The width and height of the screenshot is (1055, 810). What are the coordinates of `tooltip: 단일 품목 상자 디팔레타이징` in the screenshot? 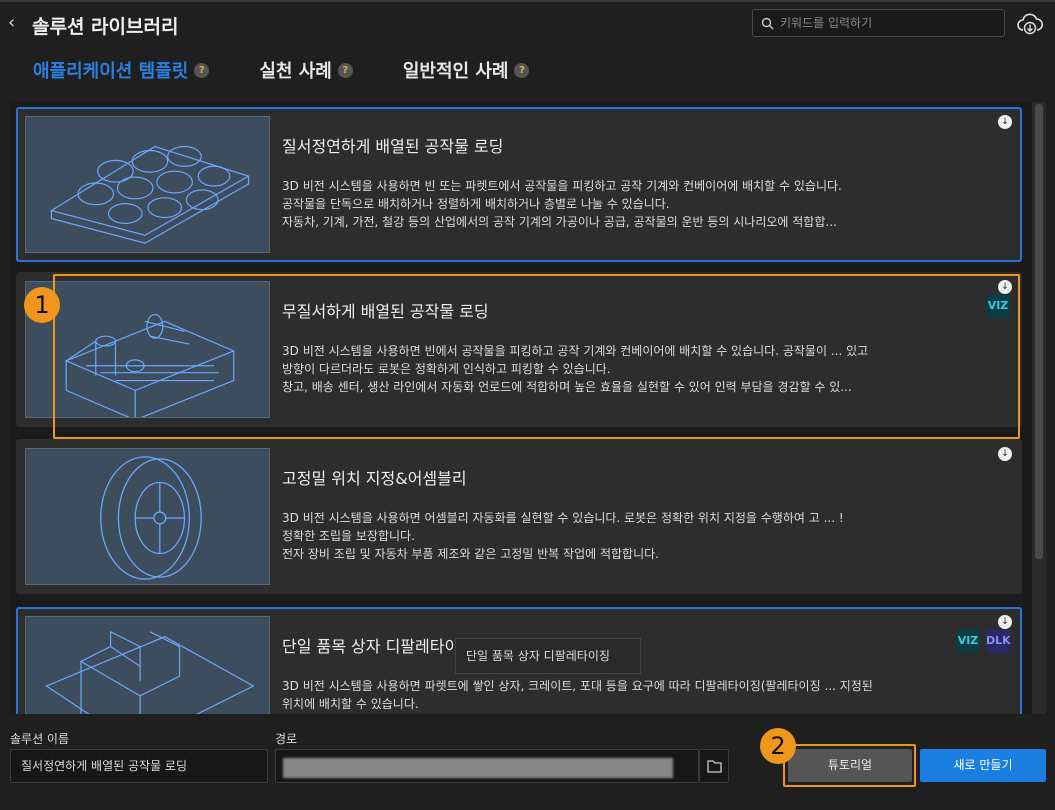 It's located at (548, 656).